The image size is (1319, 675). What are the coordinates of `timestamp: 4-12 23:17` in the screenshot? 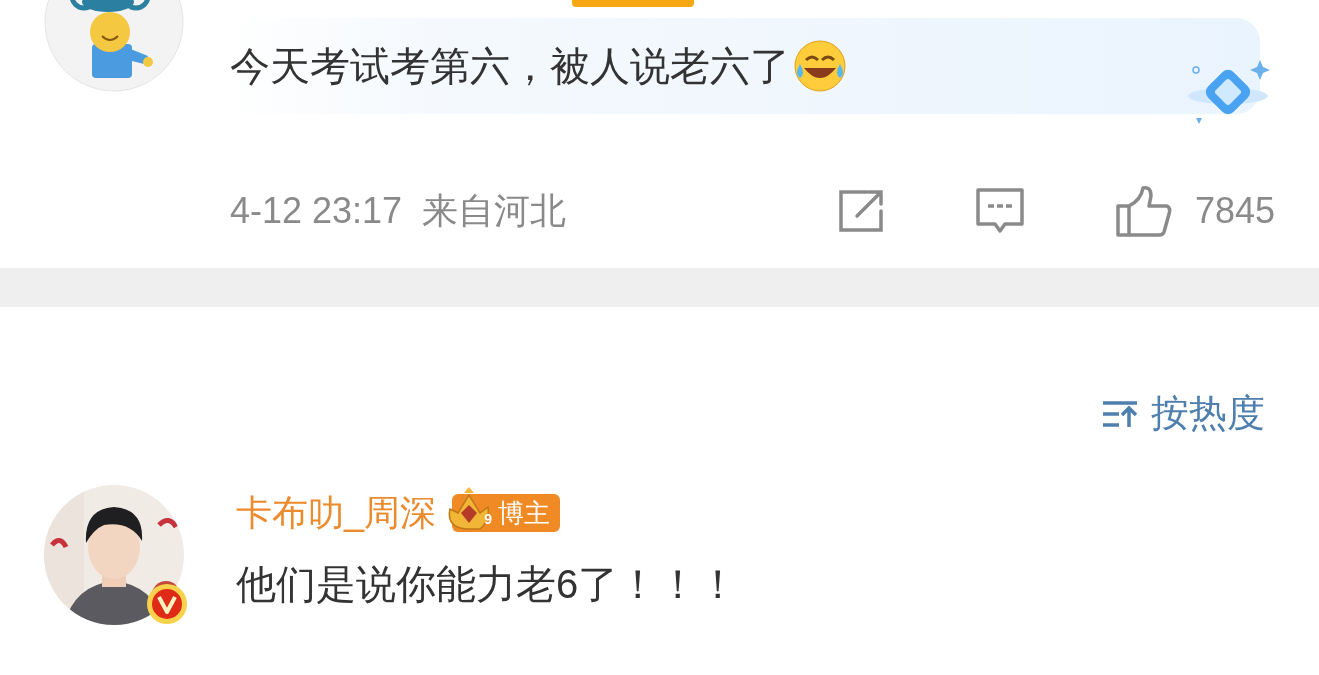 It's located at (316, 211).